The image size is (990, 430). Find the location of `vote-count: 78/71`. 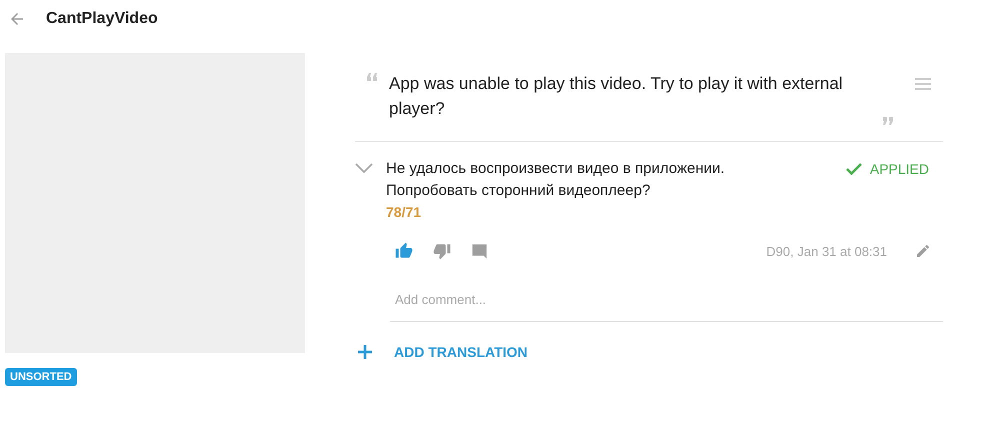

vote-count: 78/71 is located at coordinates (404, 212).